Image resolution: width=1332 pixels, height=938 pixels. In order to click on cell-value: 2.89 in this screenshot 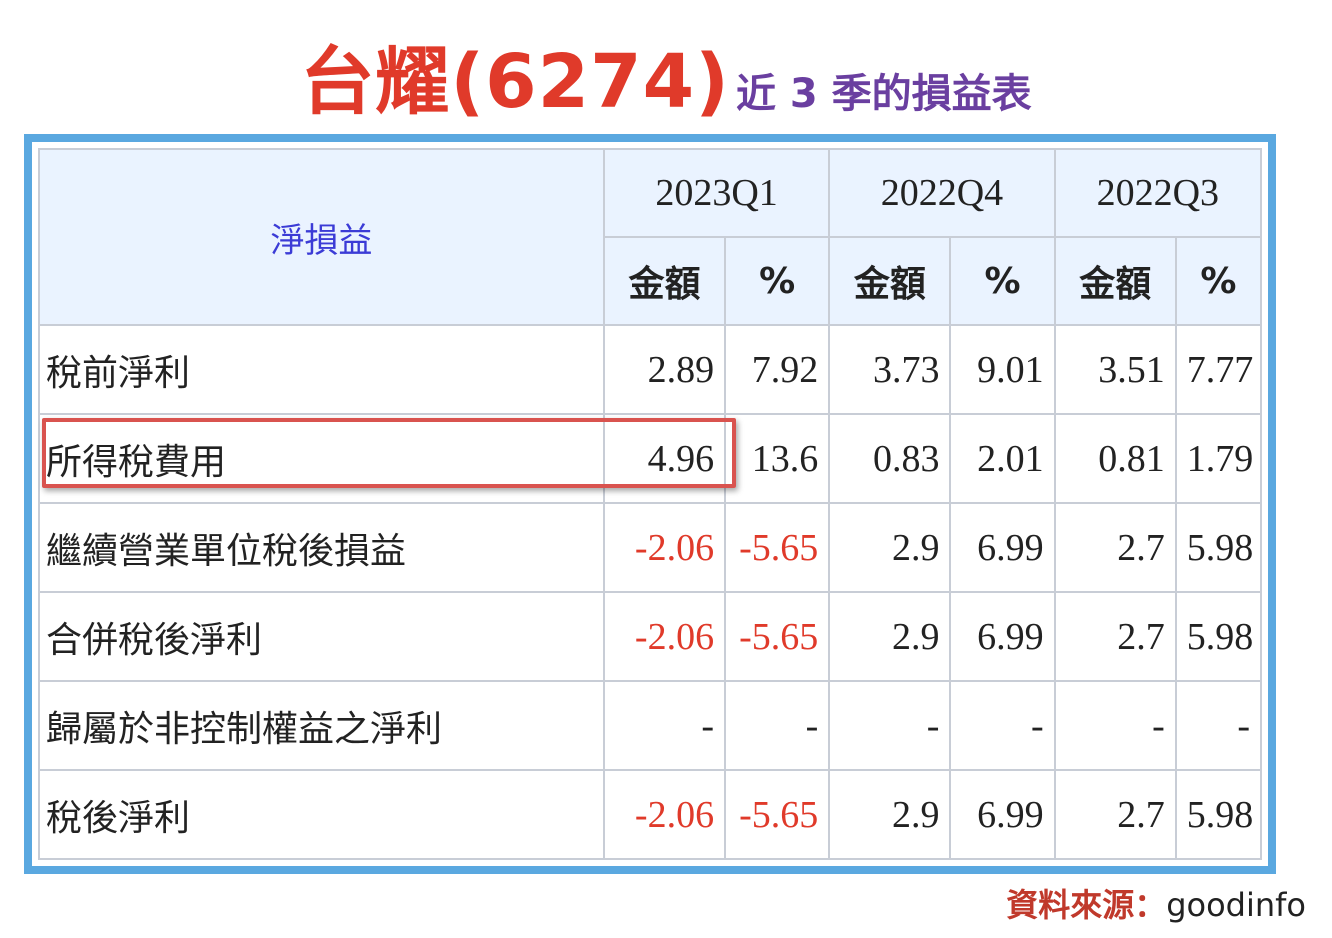, I will do `click(664, 369)`.